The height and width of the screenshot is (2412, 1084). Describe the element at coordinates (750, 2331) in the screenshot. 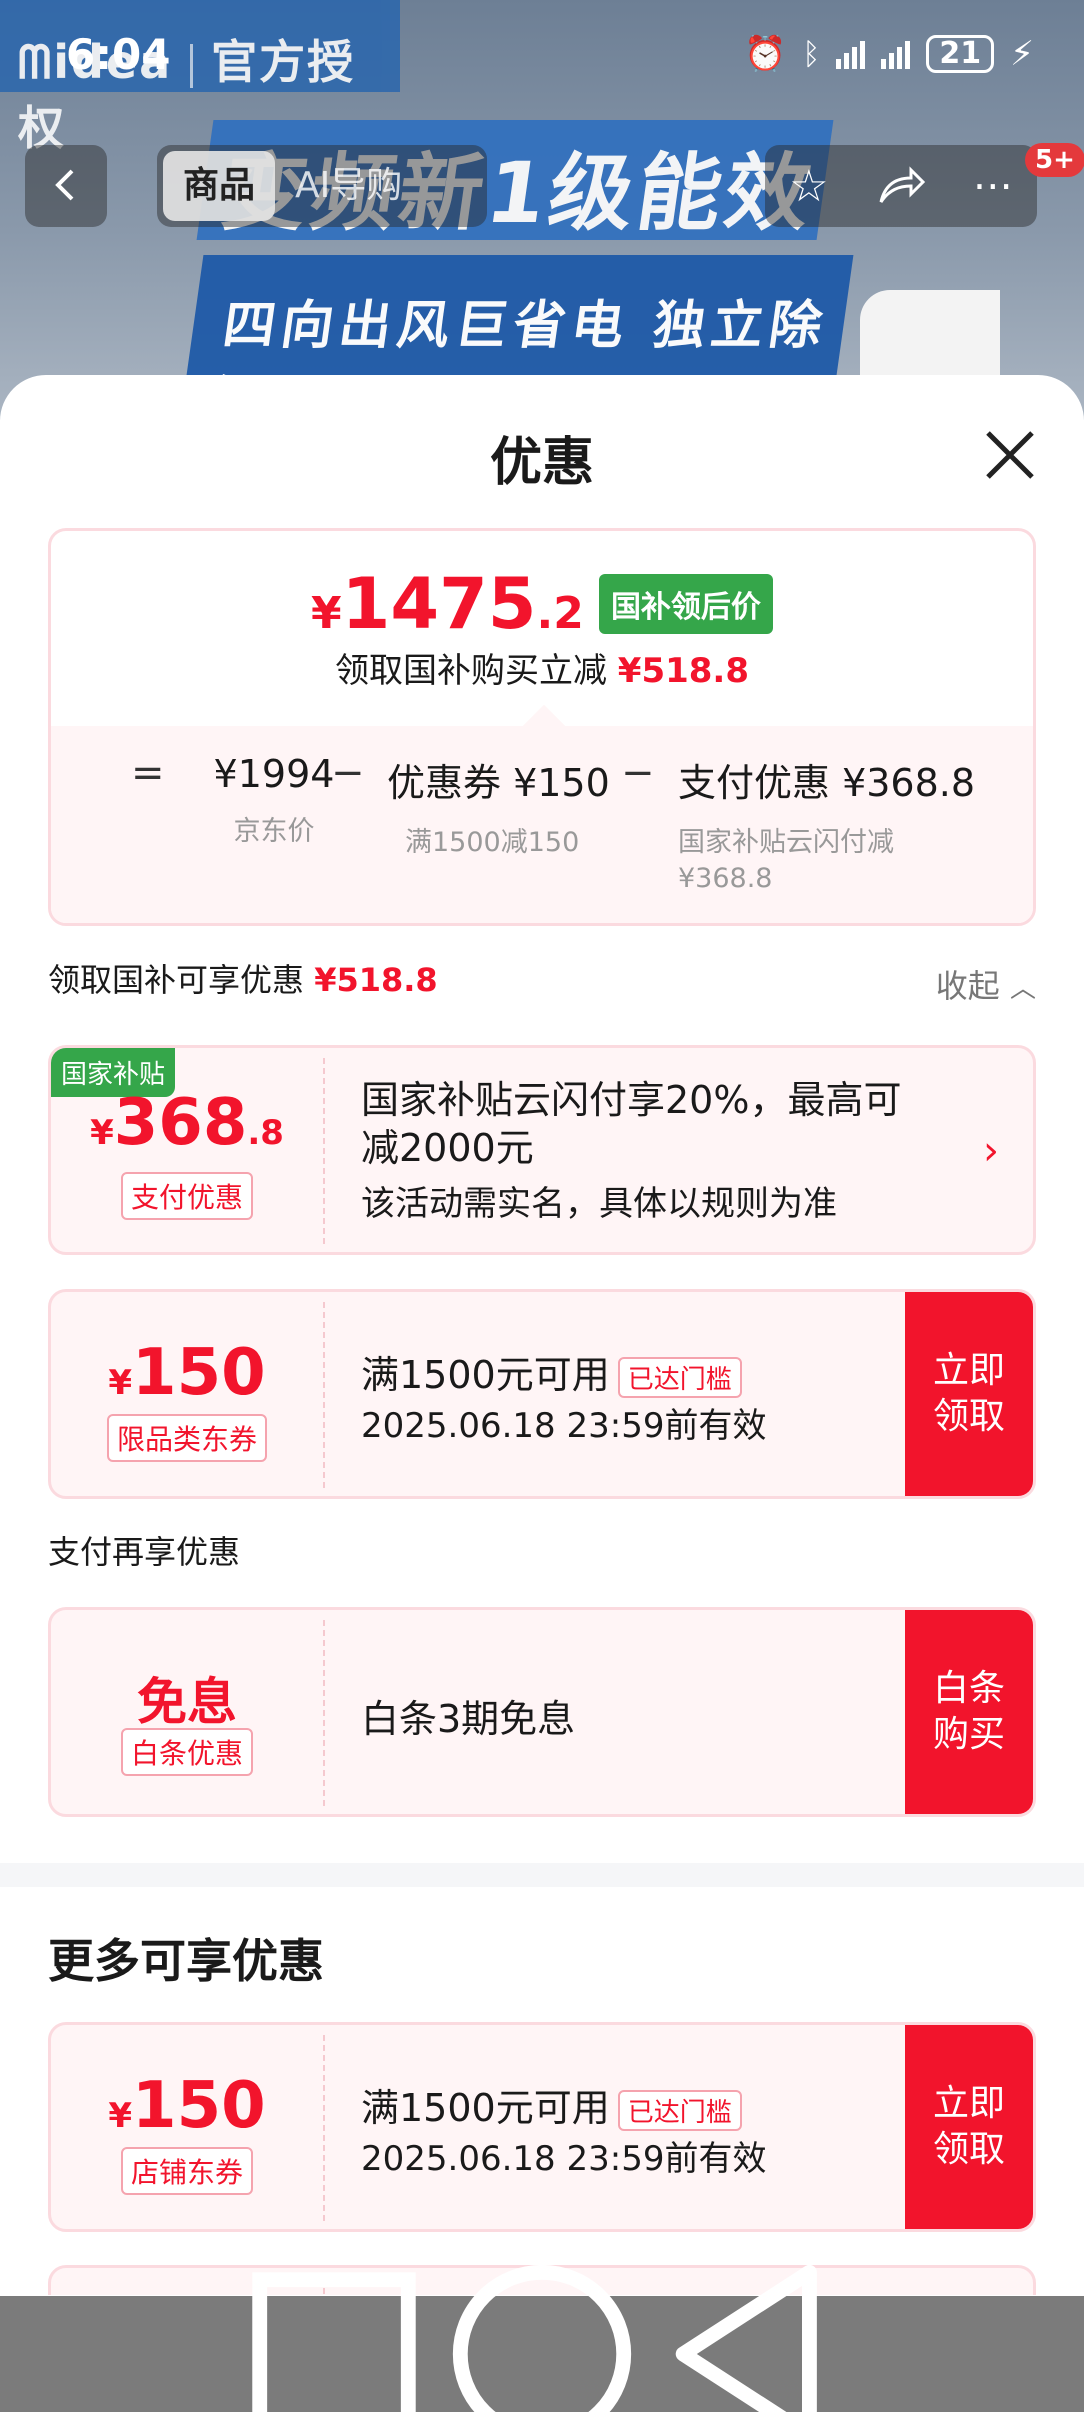

I see `back-triangle-icon` at that location.